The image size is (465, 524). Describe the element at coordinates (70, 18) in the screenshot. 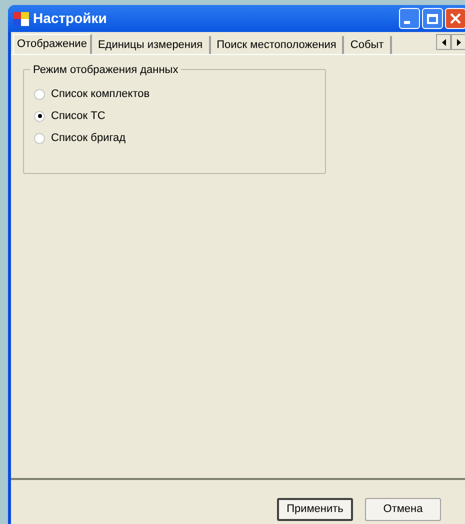

I see `window-title: Настройки` at that location.